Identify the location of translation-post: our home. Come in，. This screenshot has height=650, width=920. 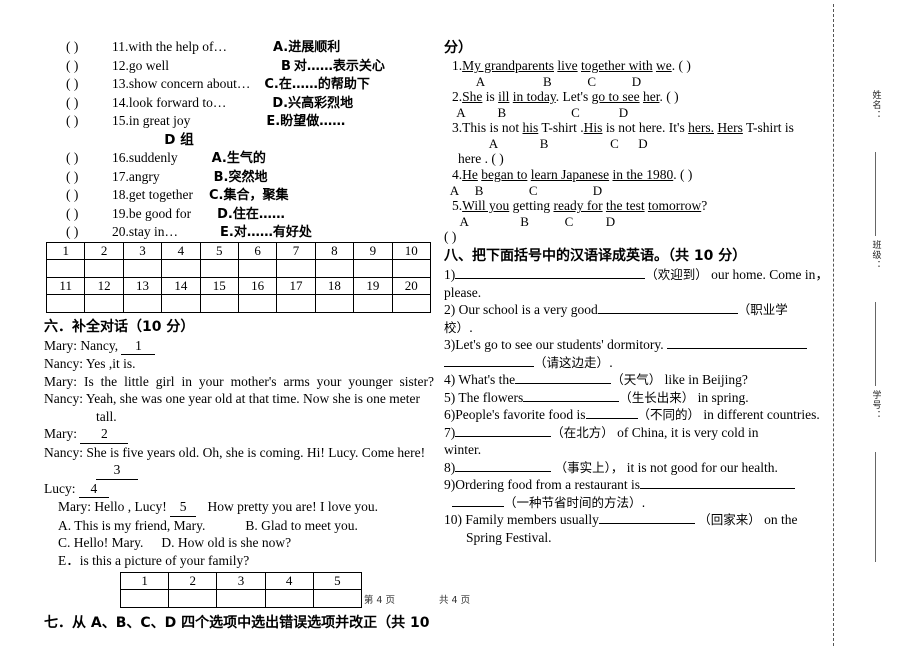
(770, 274).